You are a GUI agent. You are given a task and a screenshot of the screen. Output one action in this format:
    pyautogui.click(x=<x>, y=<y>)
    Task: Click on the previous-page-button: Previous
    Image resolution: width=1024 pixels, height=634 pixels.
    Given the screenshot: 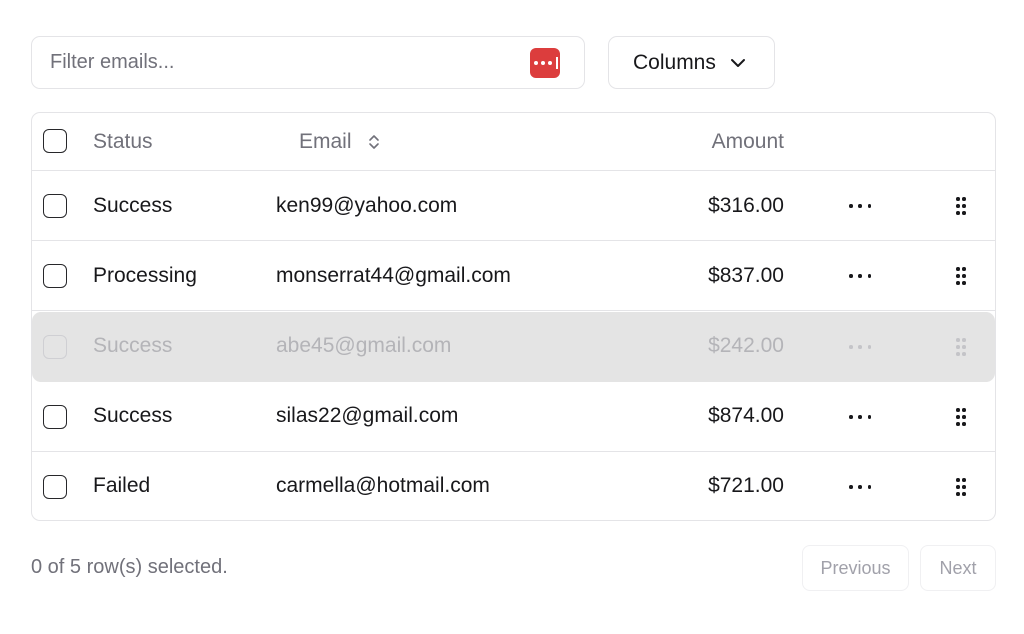 What is the action you would take?
    pyautogui.click(x=855, y=568)
    